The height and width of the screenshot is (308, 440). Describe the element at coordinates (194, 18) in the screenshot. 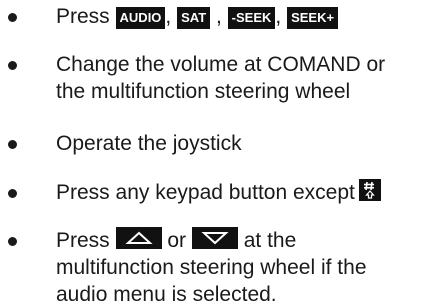

I see `sat-key: SAT` at that location.